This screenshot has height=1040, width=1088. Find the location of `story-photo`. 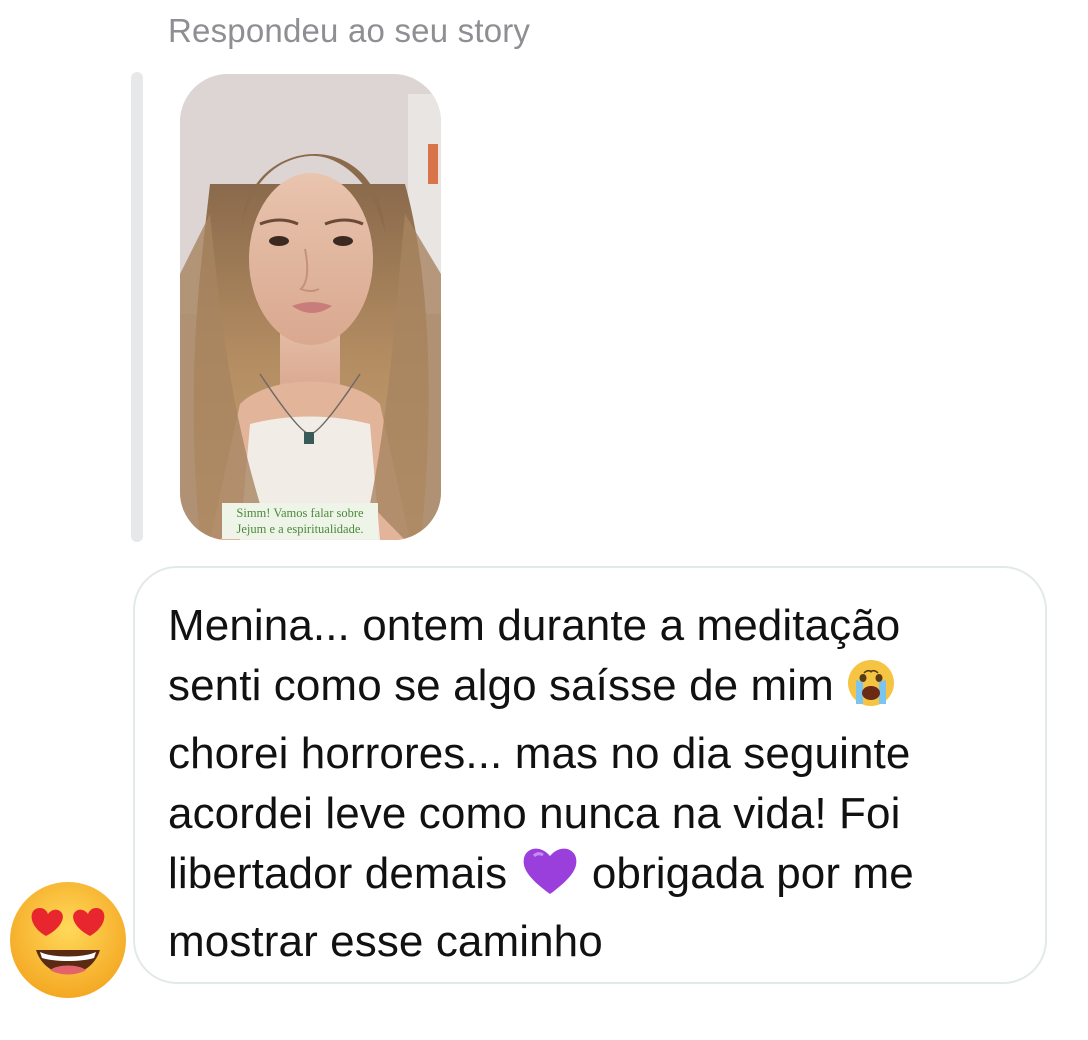

story-photo is located at coordinates (310, 307).